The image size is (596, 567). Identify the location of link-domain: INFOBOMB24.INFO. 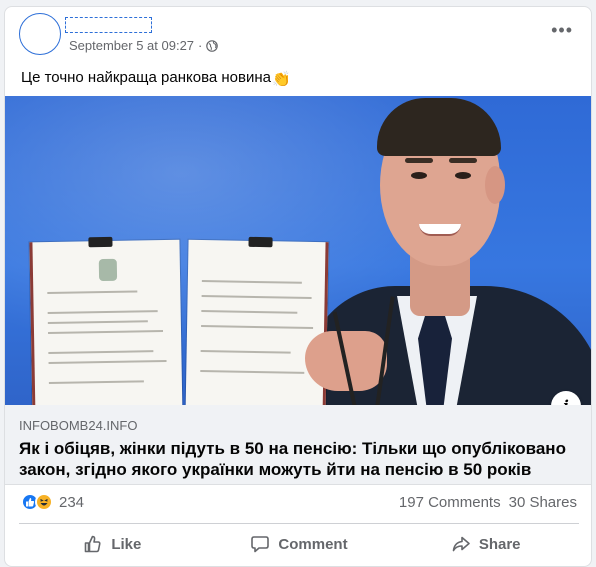
(78, 425).